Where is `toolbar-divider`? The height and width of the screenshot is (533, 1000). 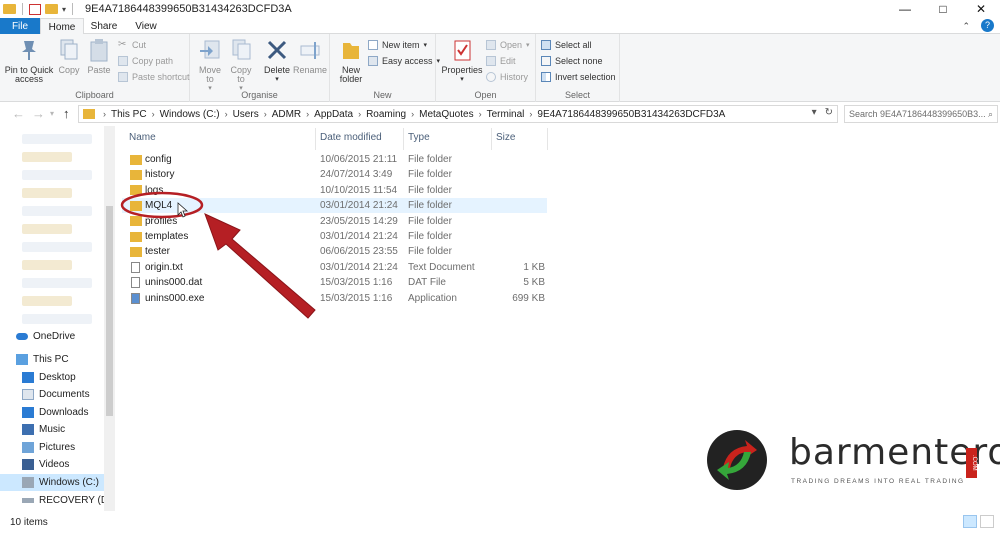
toolbar-divider is located at coordinates (73, 9).